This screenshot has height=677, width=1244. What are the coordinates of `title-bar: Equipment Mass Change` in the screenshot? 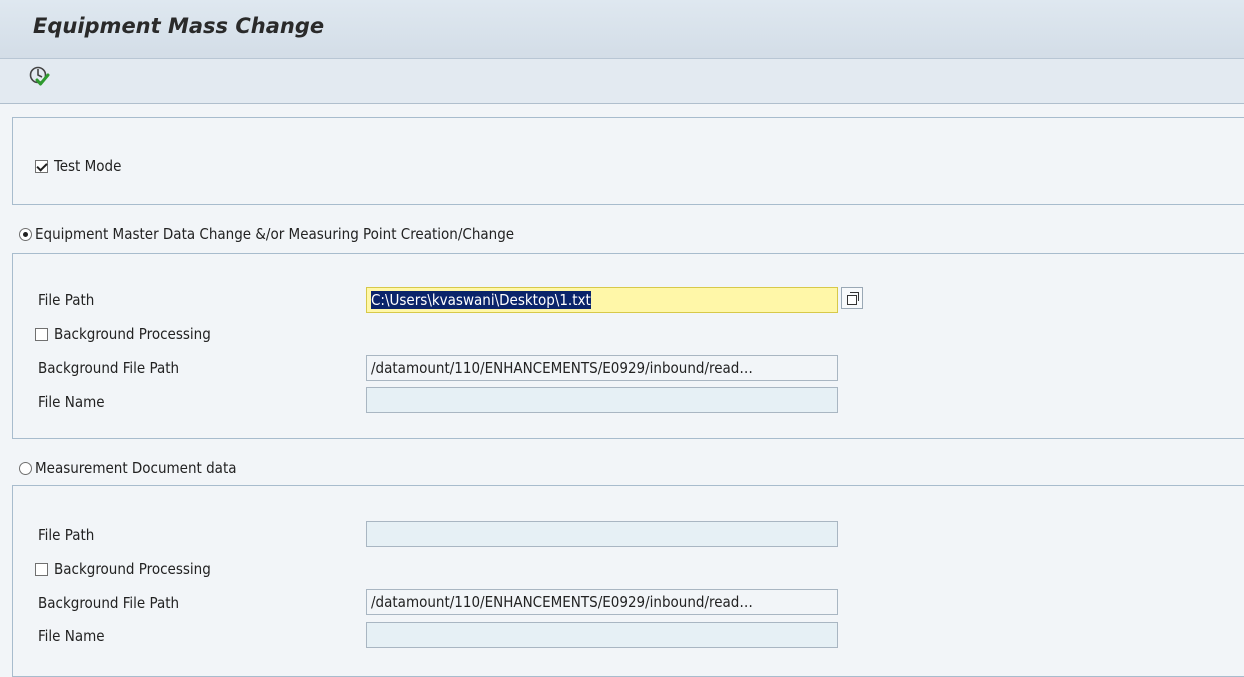 It's located at (622, 29).